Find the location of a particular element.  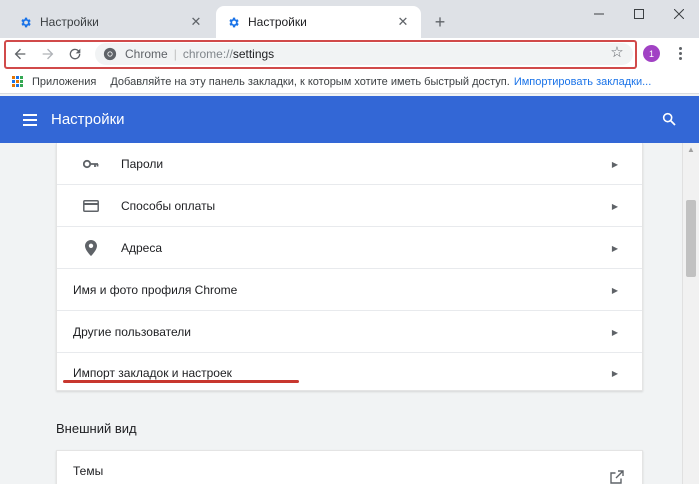

row-label: Другие пользователи is located at coordinates (132, 332).